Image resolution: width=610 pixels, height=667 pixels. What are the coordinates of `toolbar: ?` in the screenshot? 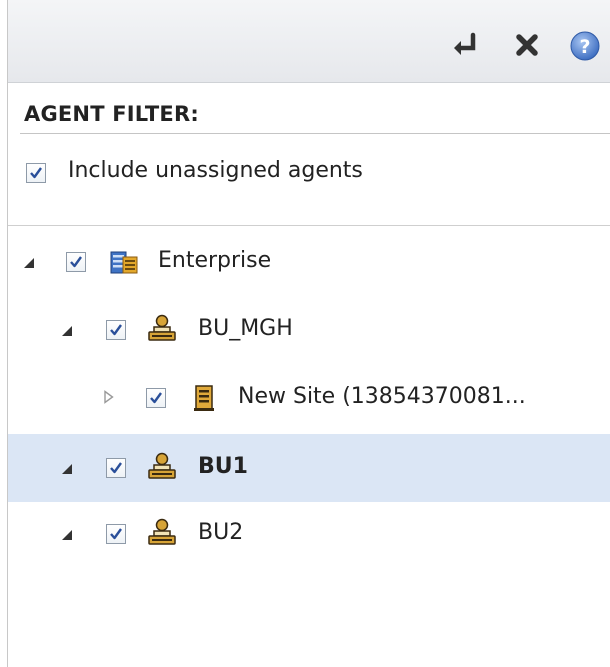 It's located at (309, 41).